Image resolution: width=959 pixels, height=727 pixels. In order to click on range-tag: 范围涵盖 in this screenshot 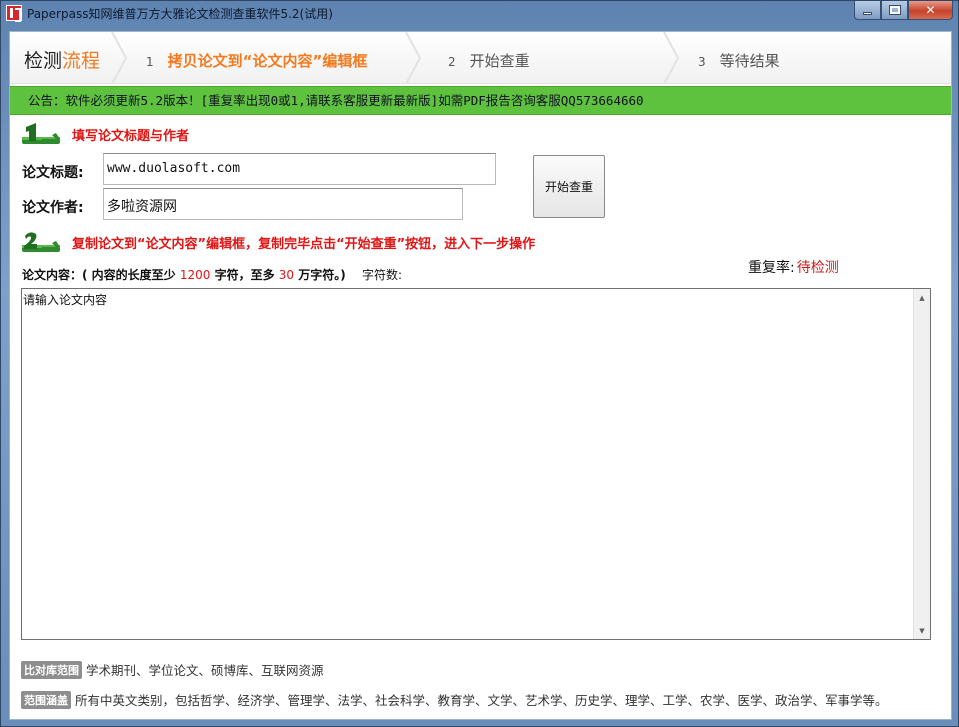, I will do `click(46, 699)`.